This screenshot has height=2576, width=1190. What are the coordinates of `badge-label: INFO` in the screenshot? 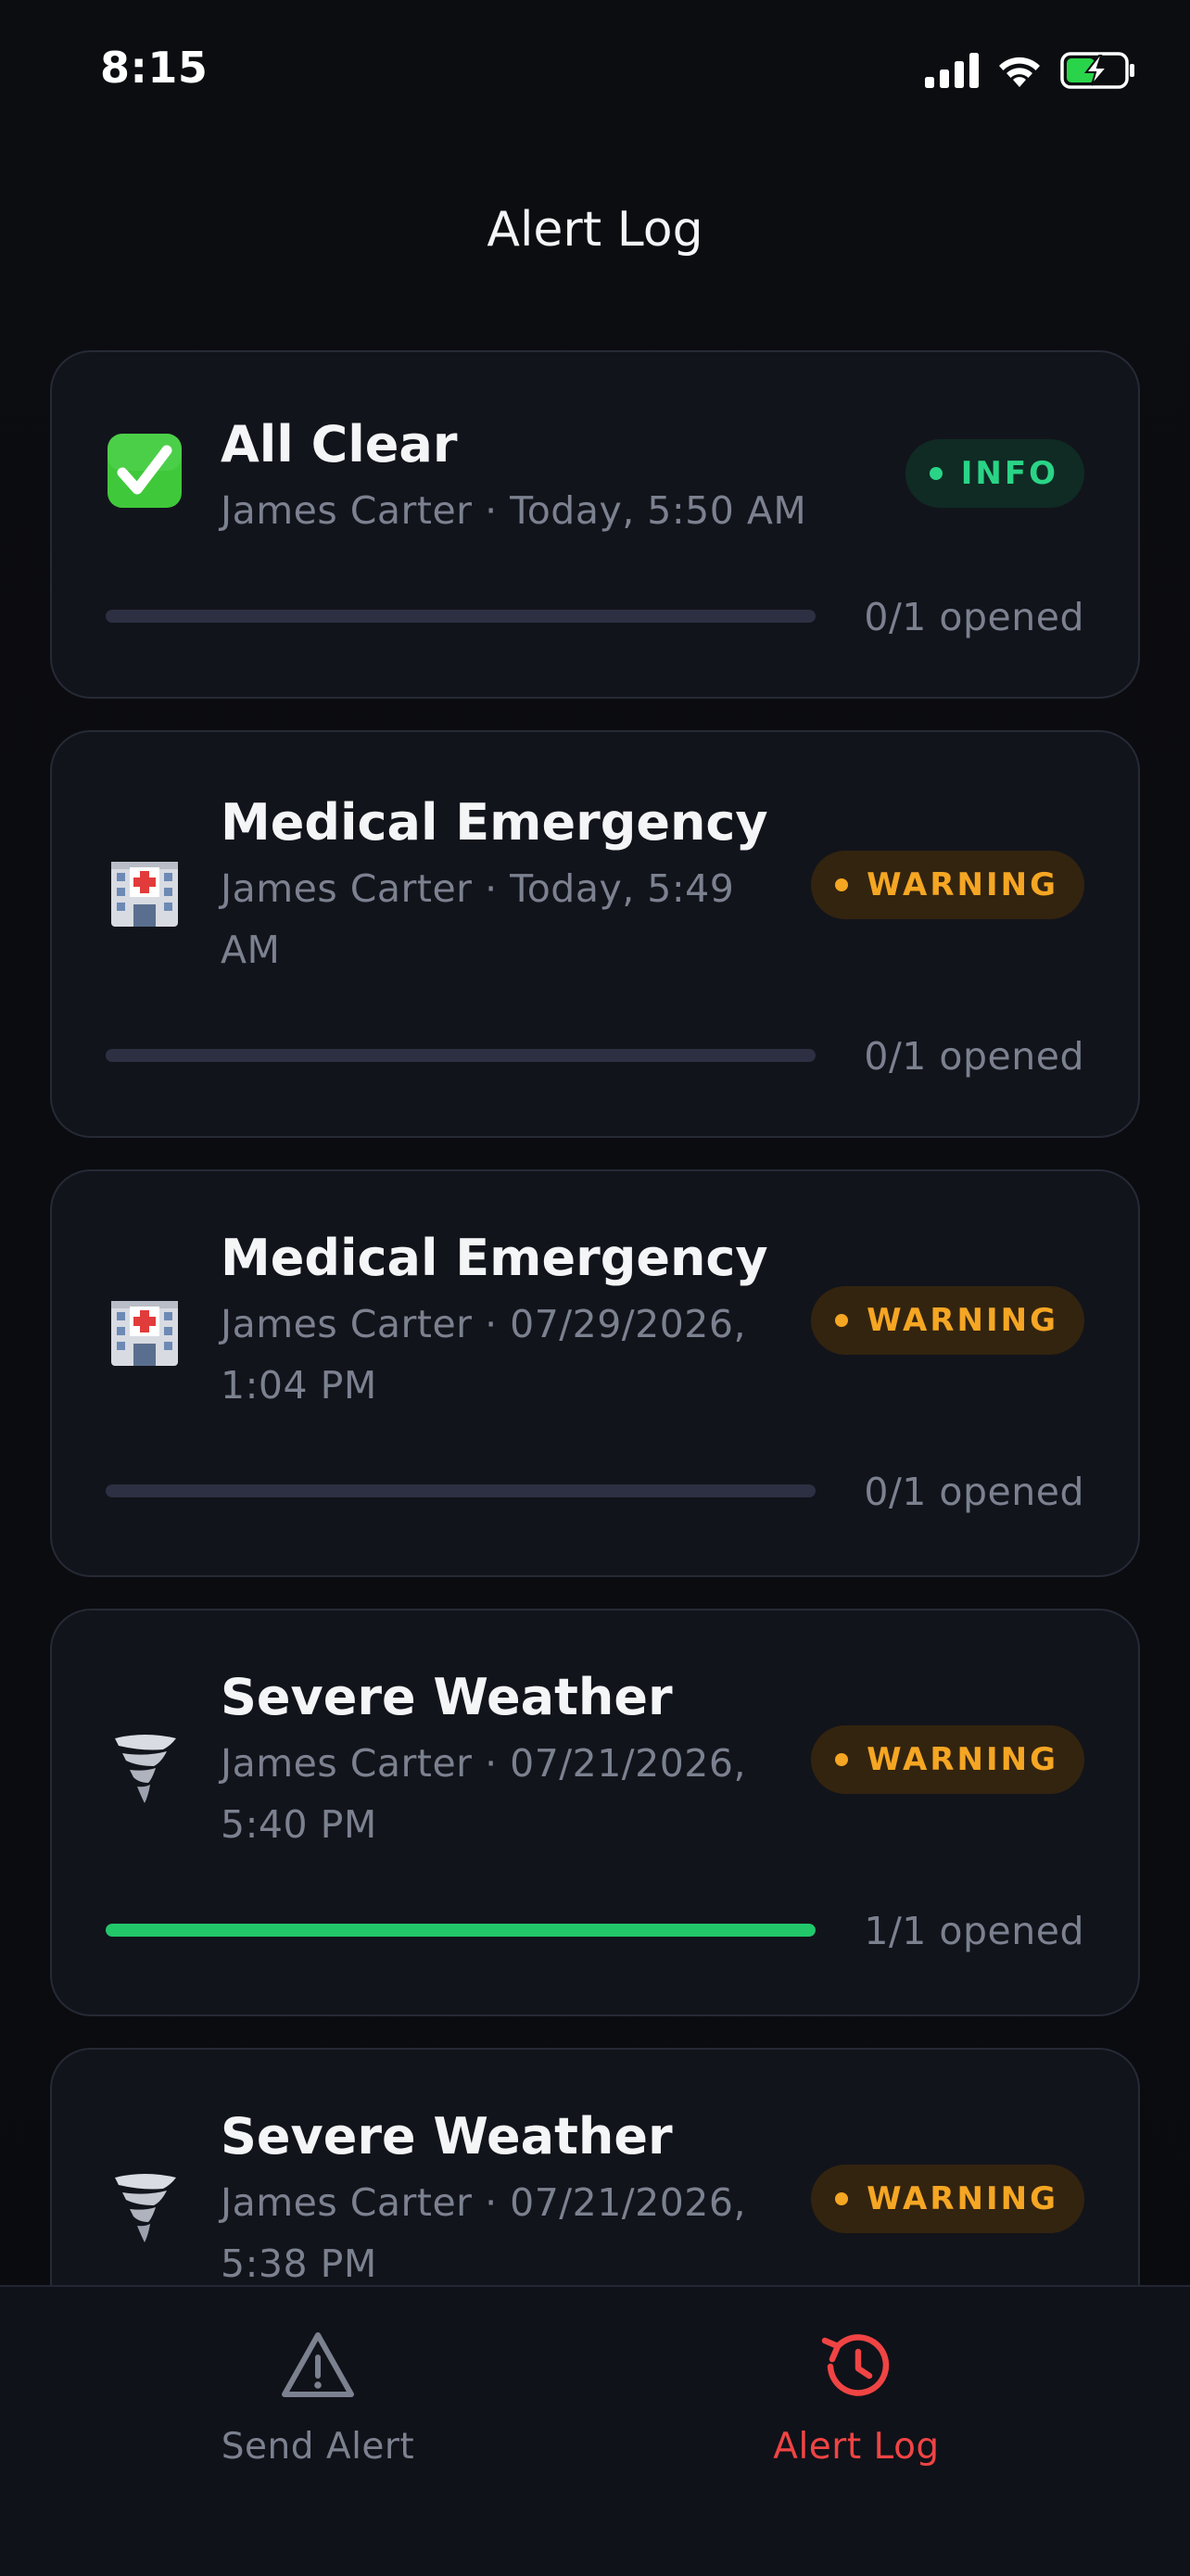 It's located at (1009, 474).